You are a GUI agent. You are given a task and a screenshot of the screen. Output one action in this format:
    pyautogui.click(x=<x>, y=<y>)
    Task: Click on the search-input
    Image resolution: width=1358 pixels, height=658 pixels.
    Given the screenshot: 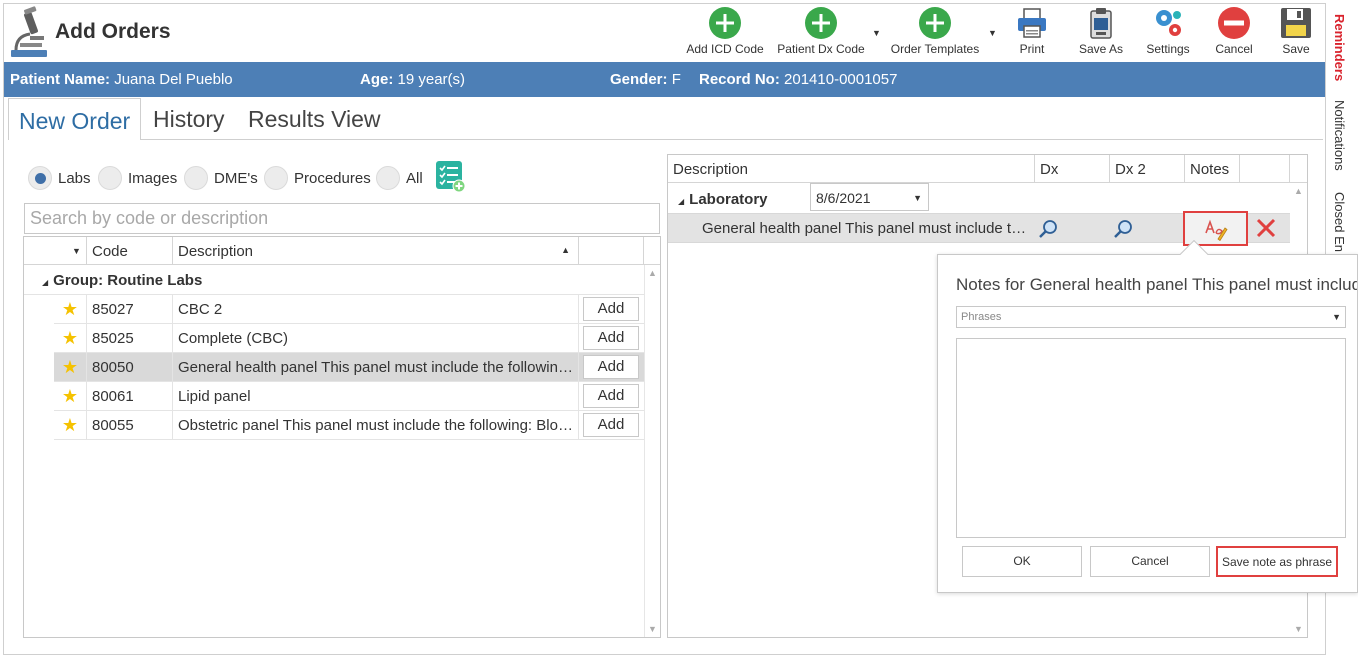 What is the action you would take?
    pyautogui.click(x=342, y=218)
    